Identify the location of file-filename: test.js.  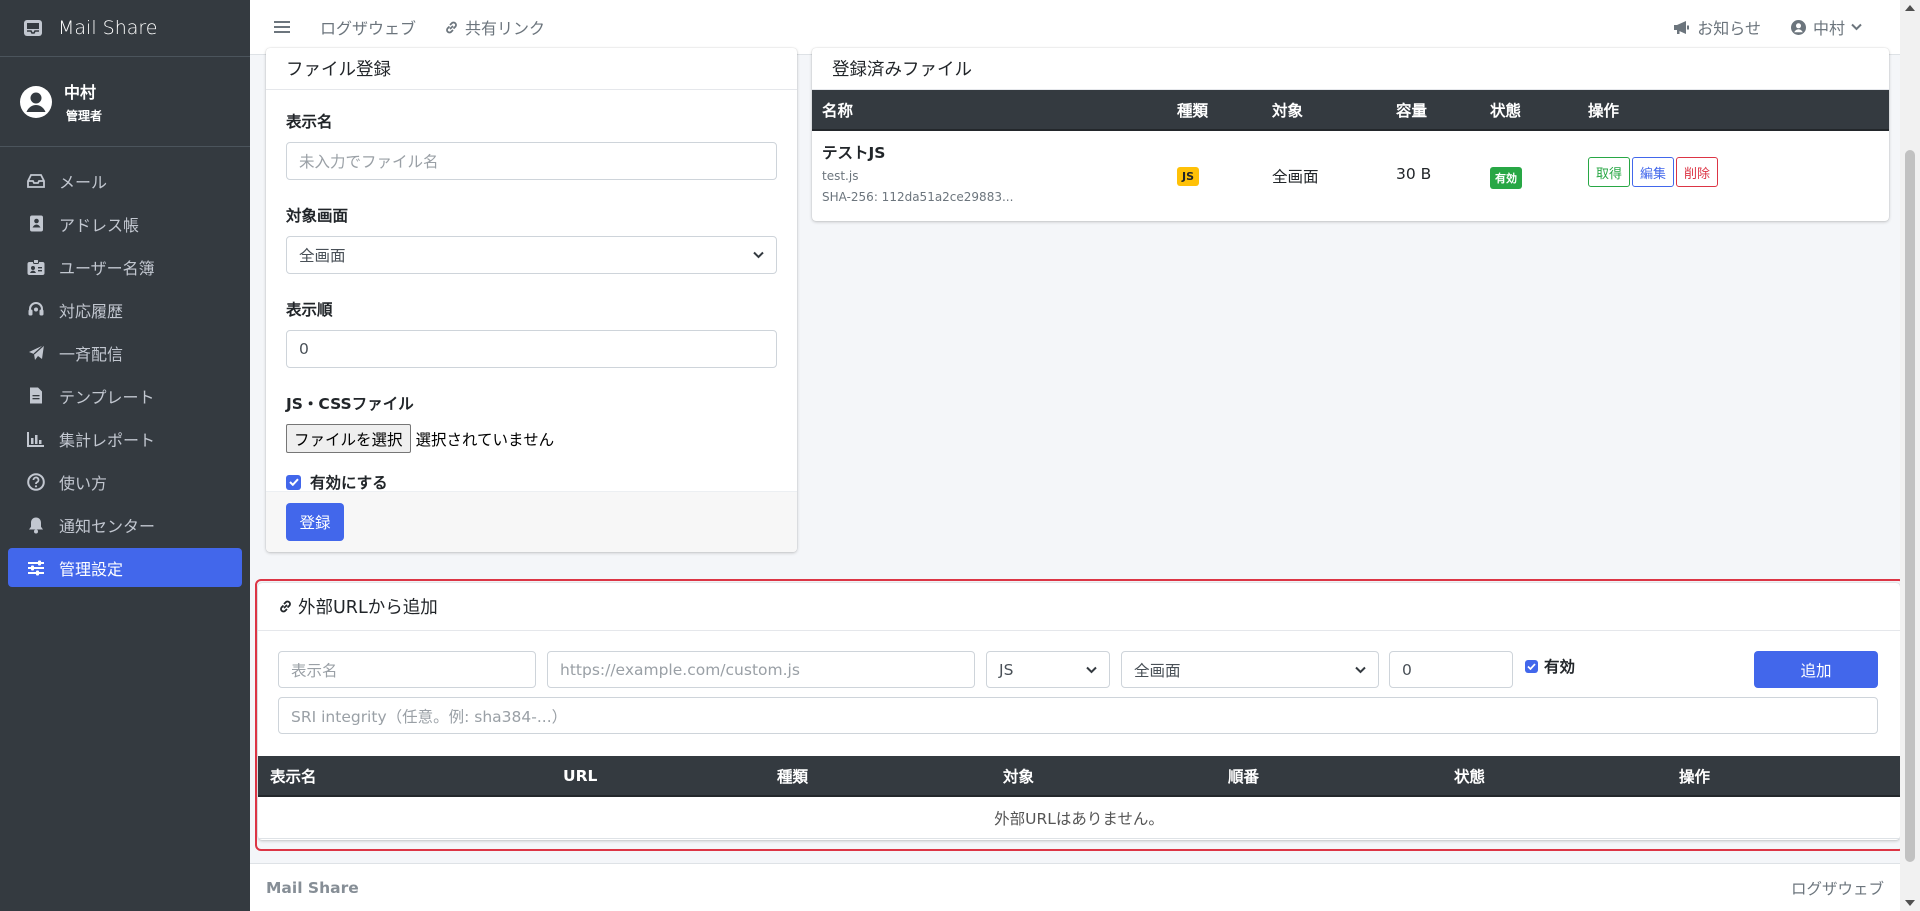
(840, 176).